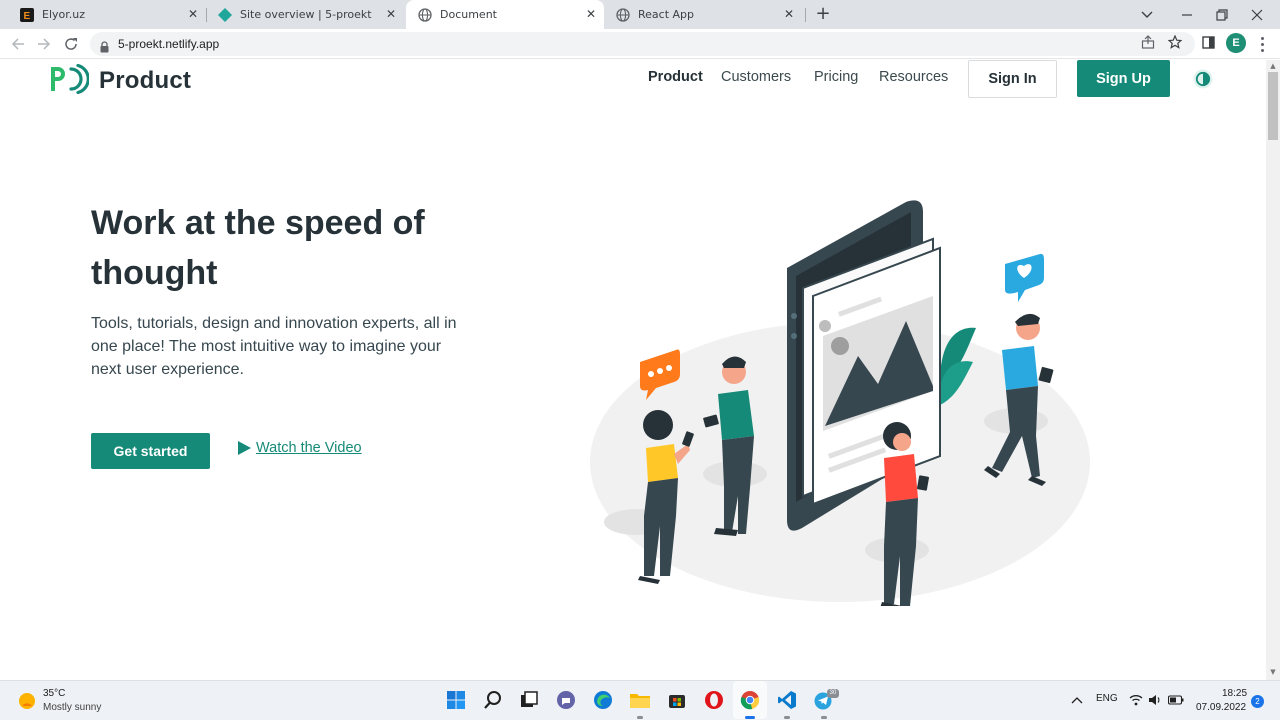  Describe the element at coordinates (493, 700) in the screenshot. I see `search-icon` at that location.